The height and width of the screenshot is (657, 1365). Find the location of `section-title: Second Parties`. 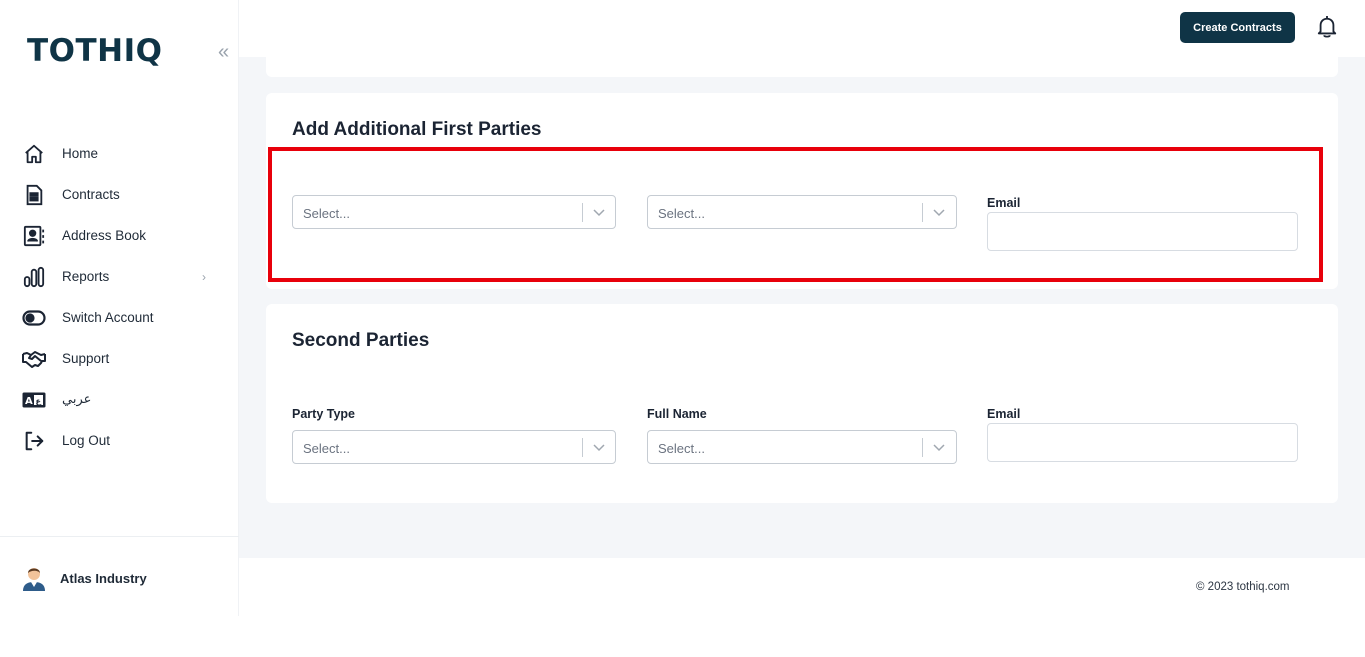

section-title: Second Parties is located at coordinates (361, 340).